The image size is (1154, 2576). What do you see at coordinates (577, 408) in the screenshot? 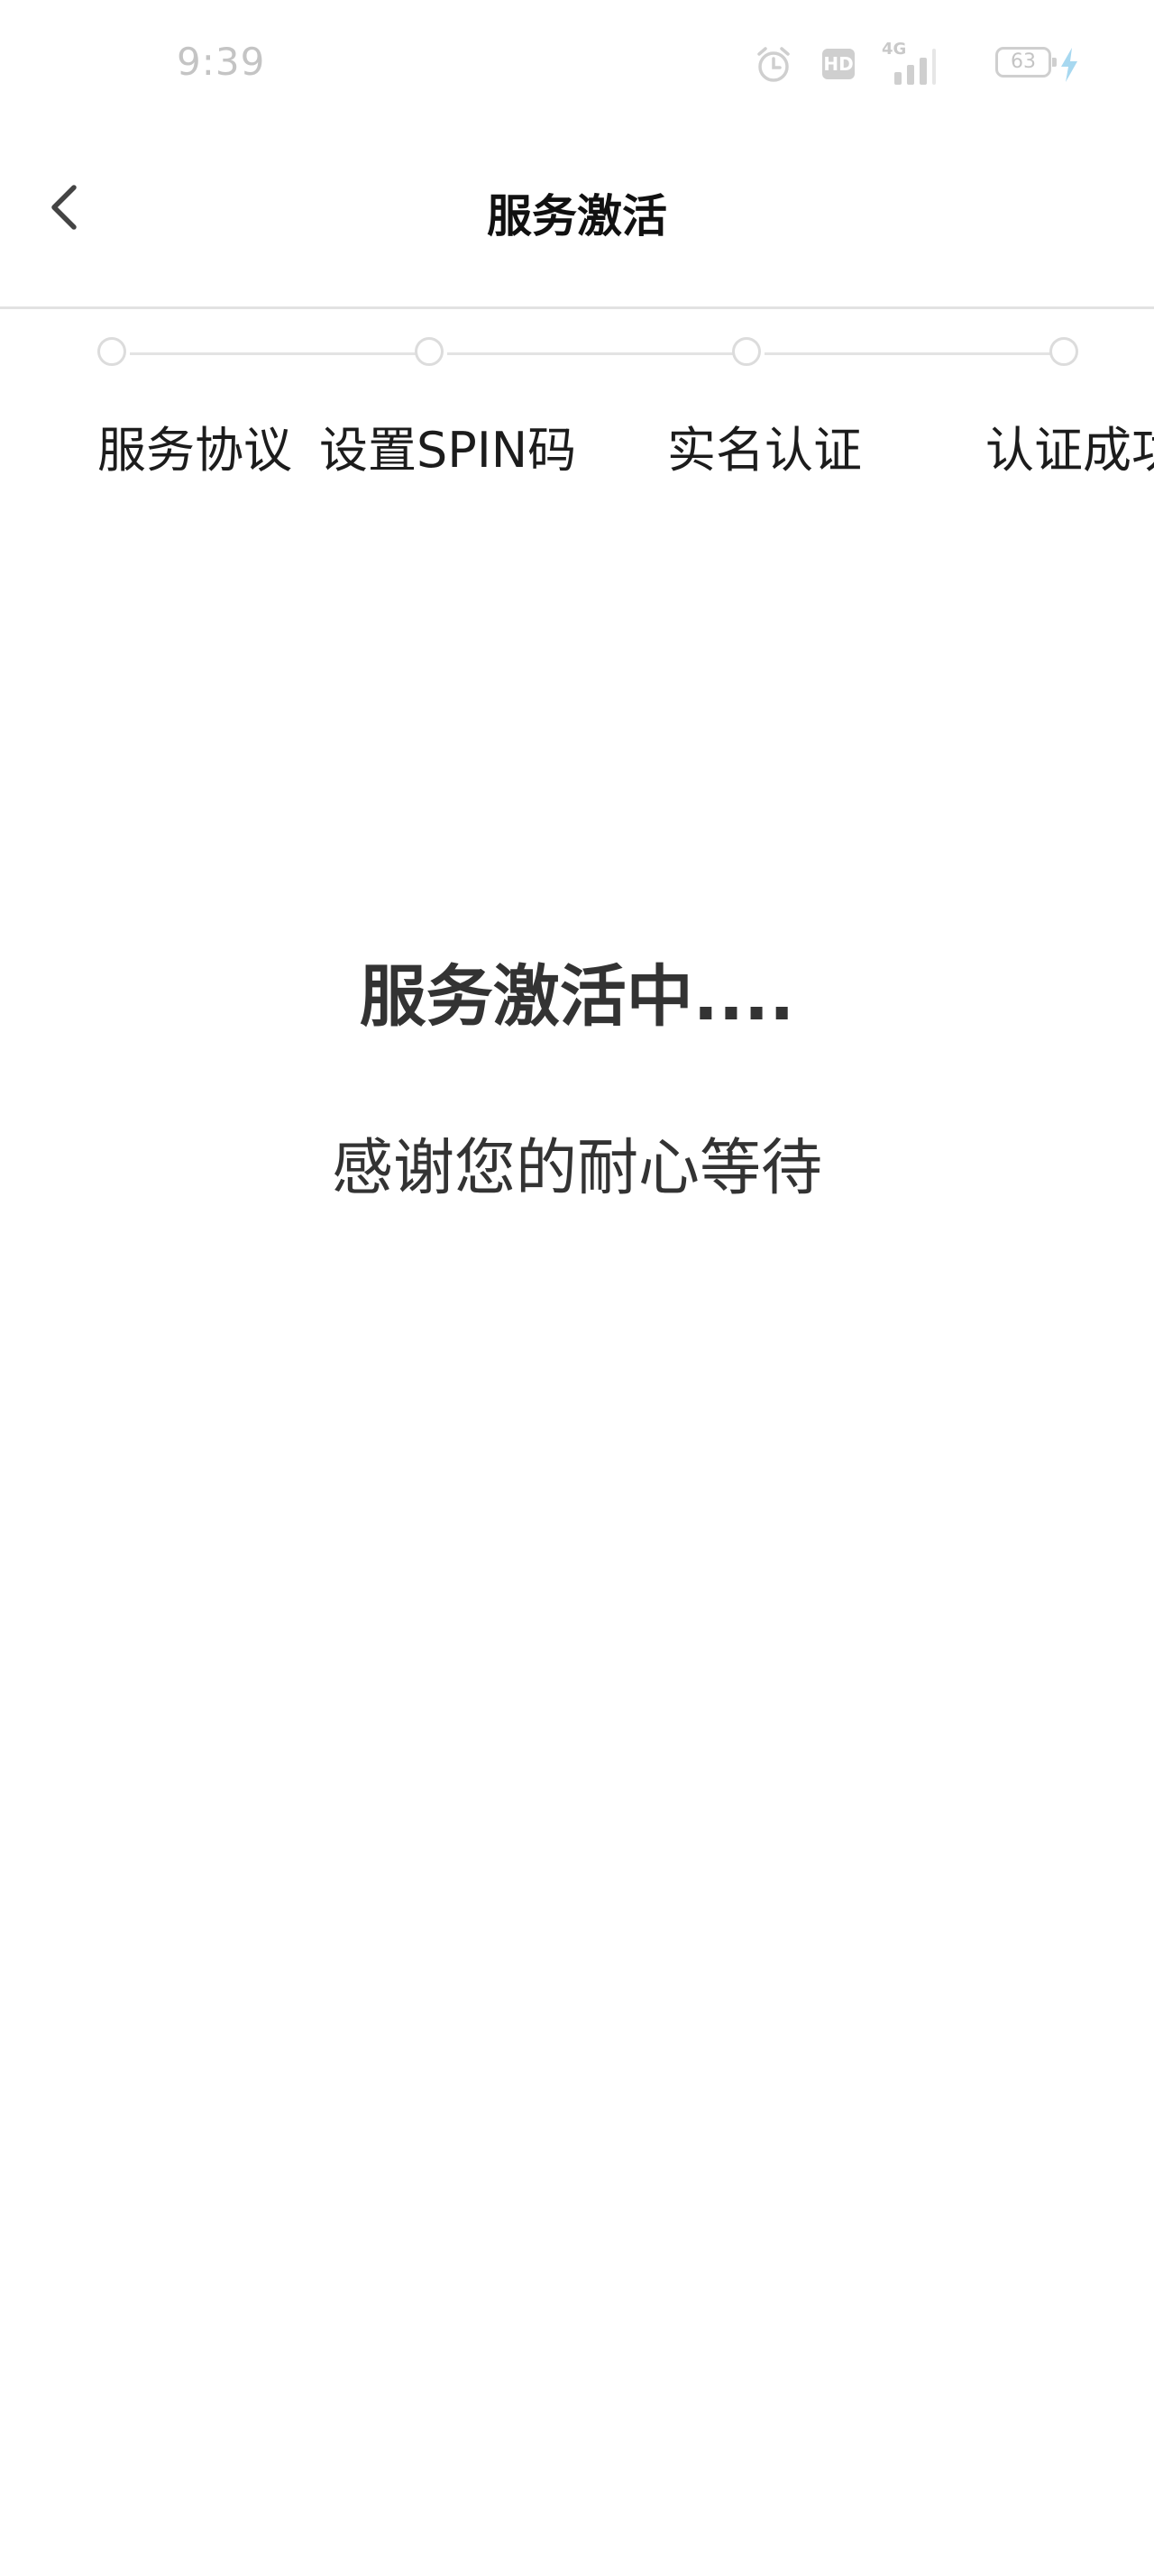
I see `activation-stepper: 服务协议 设置SPIN码 实名认证 认证成功` at bounding box center [577, 408].